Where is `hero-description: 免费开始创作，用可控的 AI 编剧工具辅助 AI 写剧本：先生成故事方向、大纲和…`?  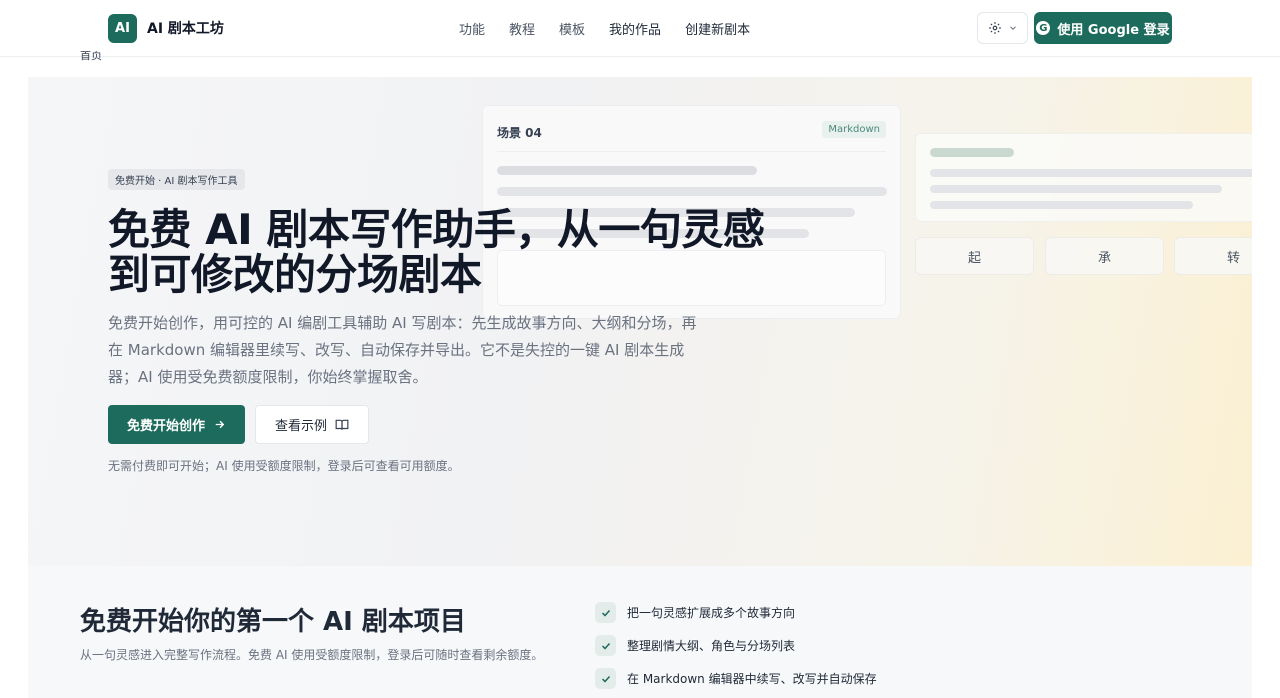 hero-description: 免费开始创作，用可控的 AI 编剧工具辅助 AI 写剧本：先生成故事方向、大纲和… is located at coordinates (402, 350).